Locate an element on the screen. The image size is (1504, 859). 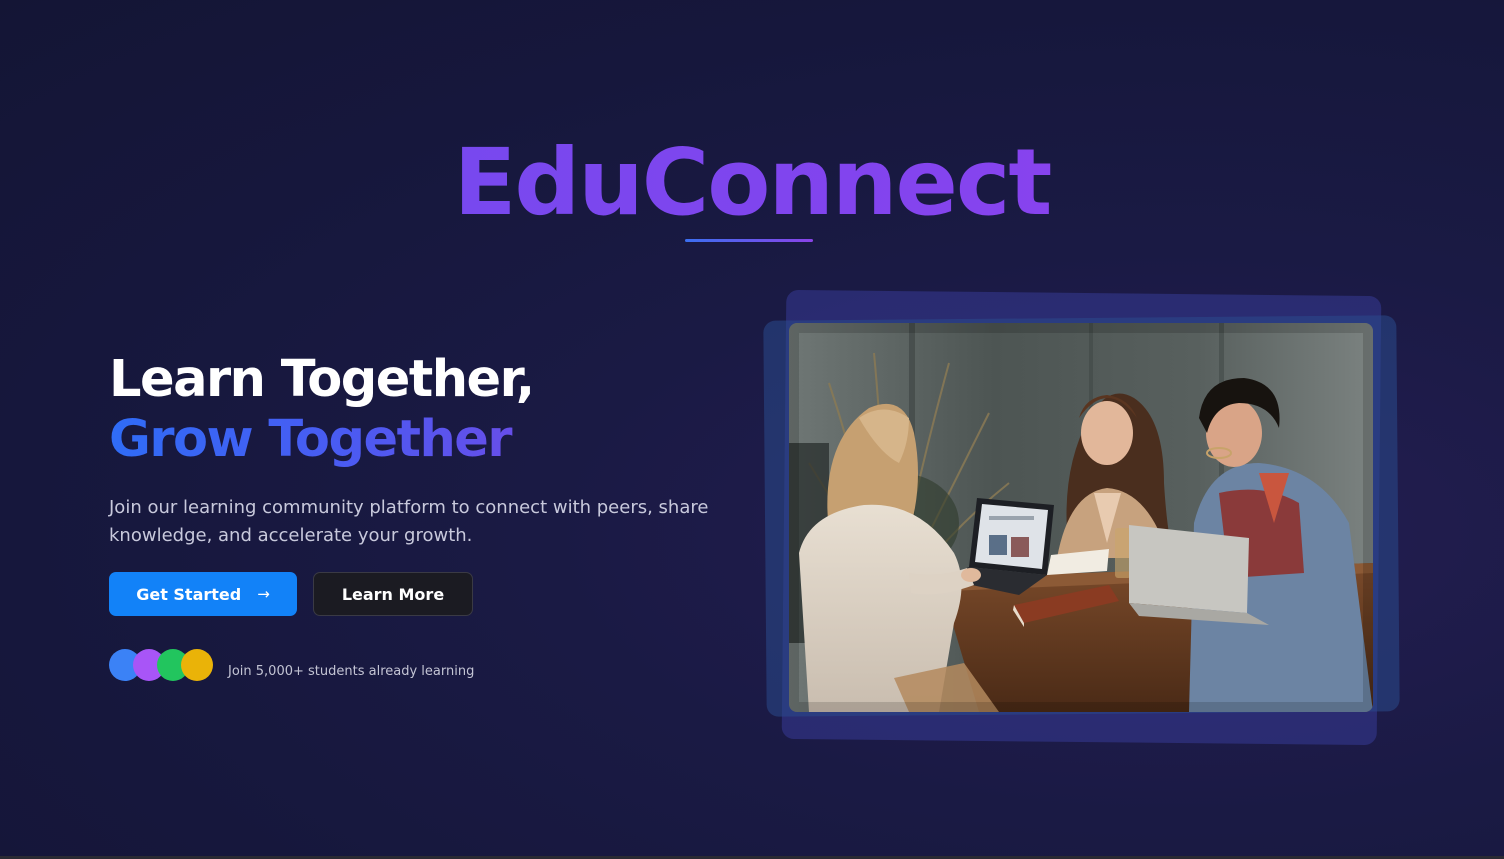
brand-logo-text: EduConnect is located at coordinates (752, 183).